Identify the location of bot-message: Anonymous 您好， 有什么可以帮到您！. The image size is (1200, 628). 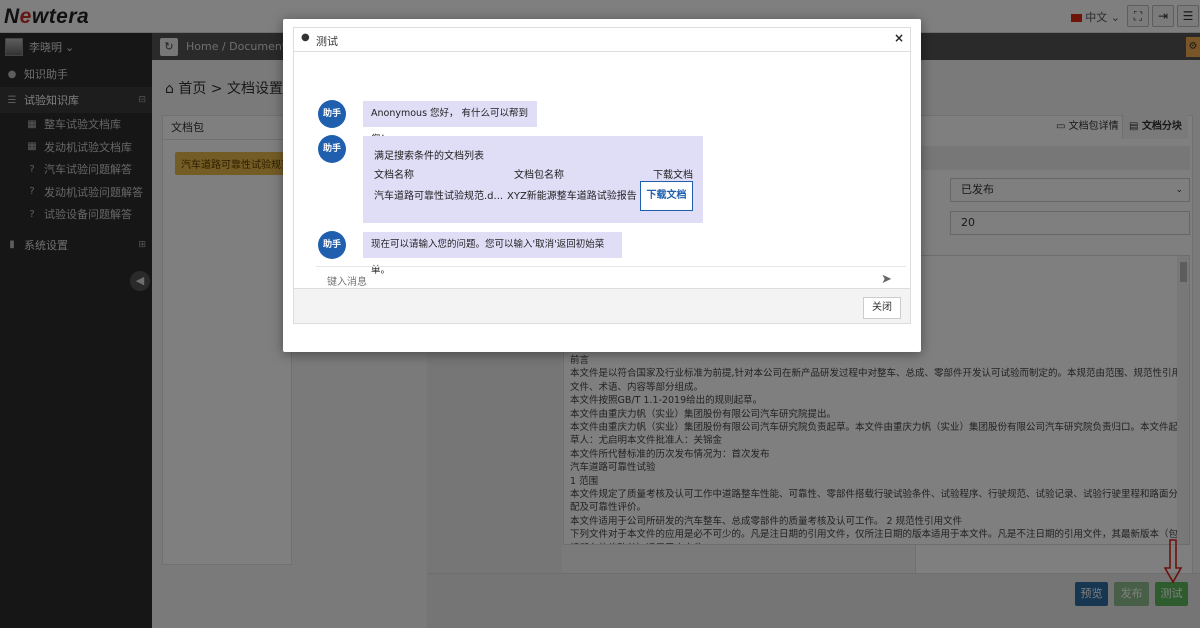
(450, 123).